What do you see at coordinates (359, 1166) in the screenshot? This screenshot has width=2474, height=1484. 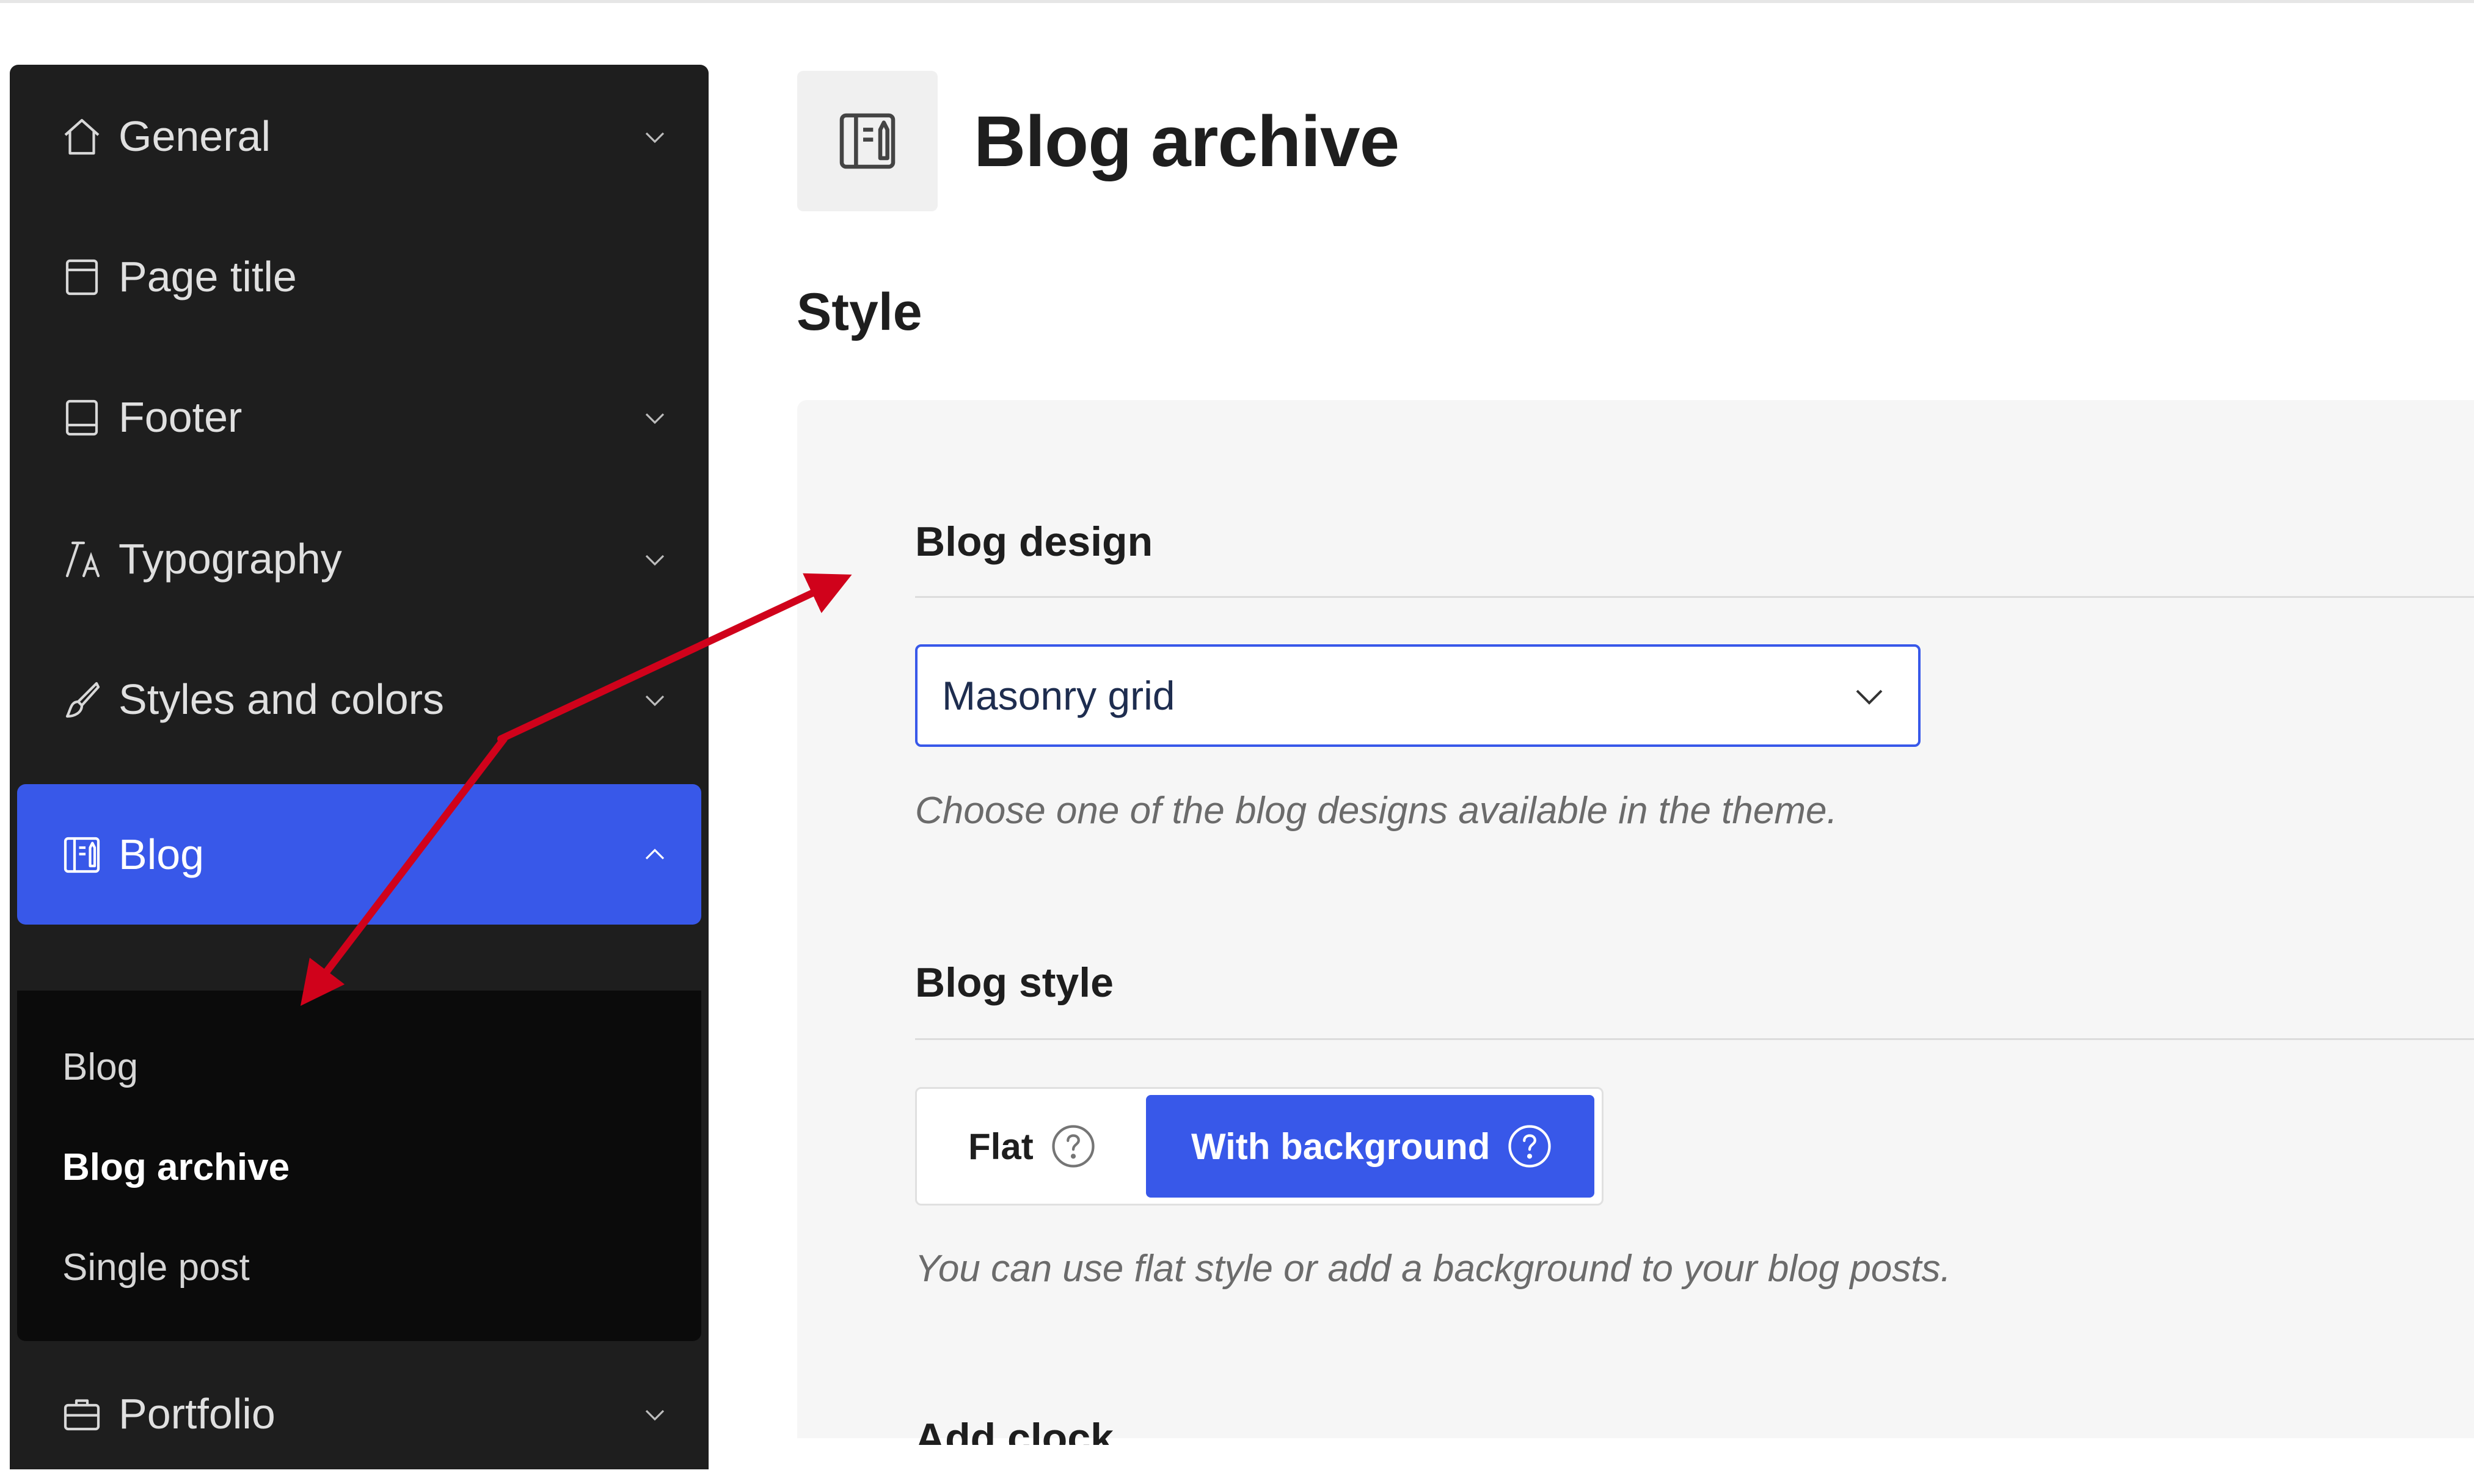 I see `blog-submenu: Blog Blog archive Single post` at bounding box center [359, 1166].